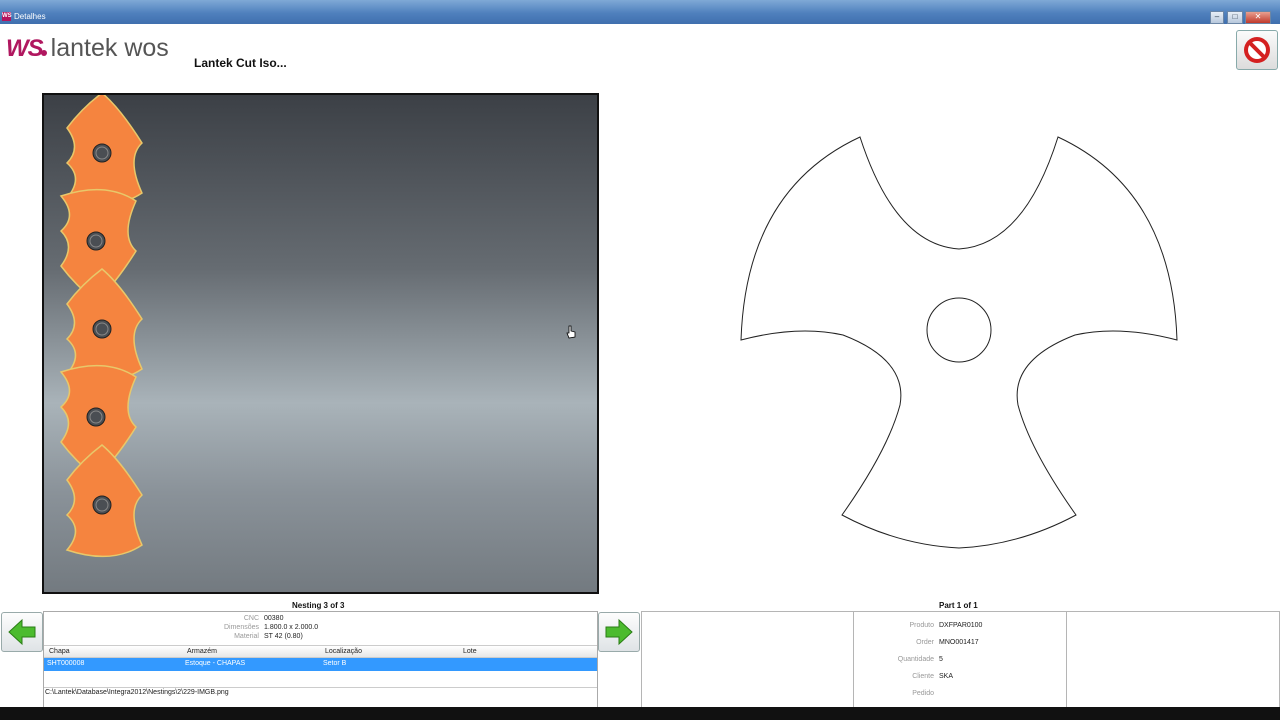  What do you see at coordinates (1217, 17) in the screenshot?
I see `minimize-button: –` at bounding box center [1217, 17].